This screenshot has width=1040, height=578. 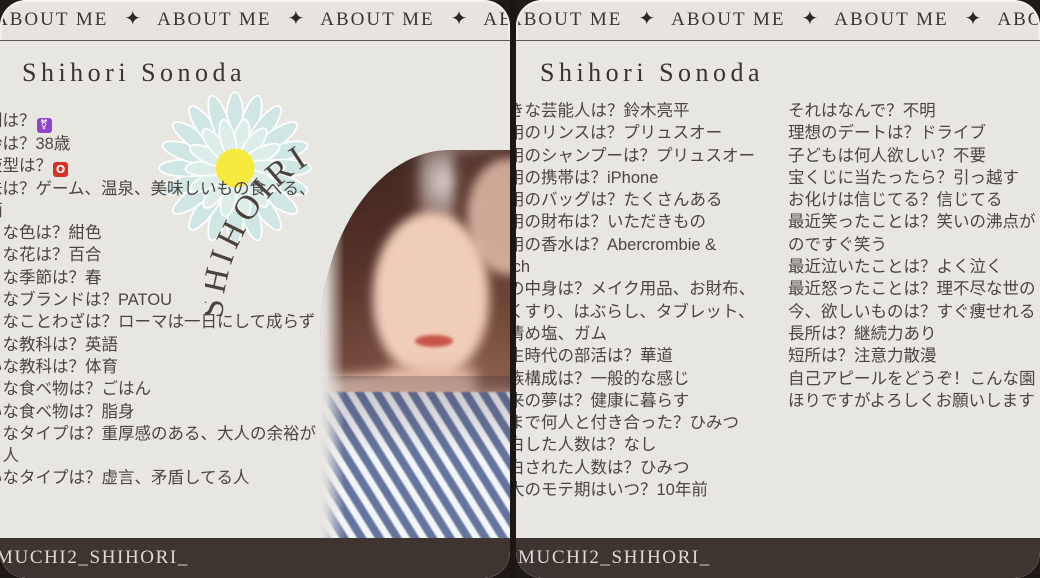 What do you see at coordinates (862, 111) in the screenshot?
I see `profile-line: それはなんで？不明` at bounding box center [862, 111].